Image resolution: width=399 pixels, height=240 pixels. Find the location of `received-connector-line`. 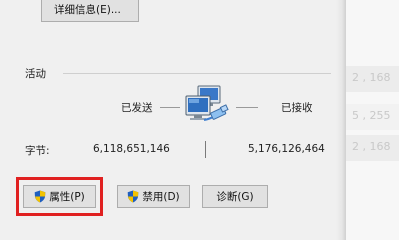

received-connector-line is located at coordinates (247, 107).